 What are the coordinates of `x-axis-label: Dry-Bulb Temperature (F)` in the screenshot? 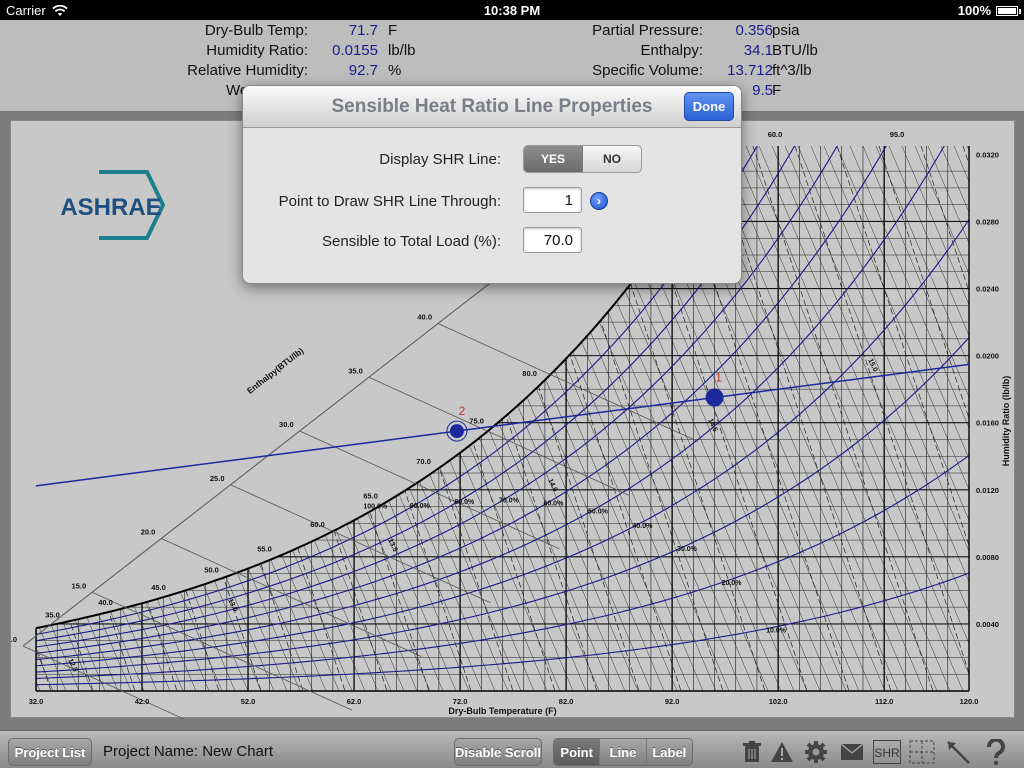 It's located at (502, 711).